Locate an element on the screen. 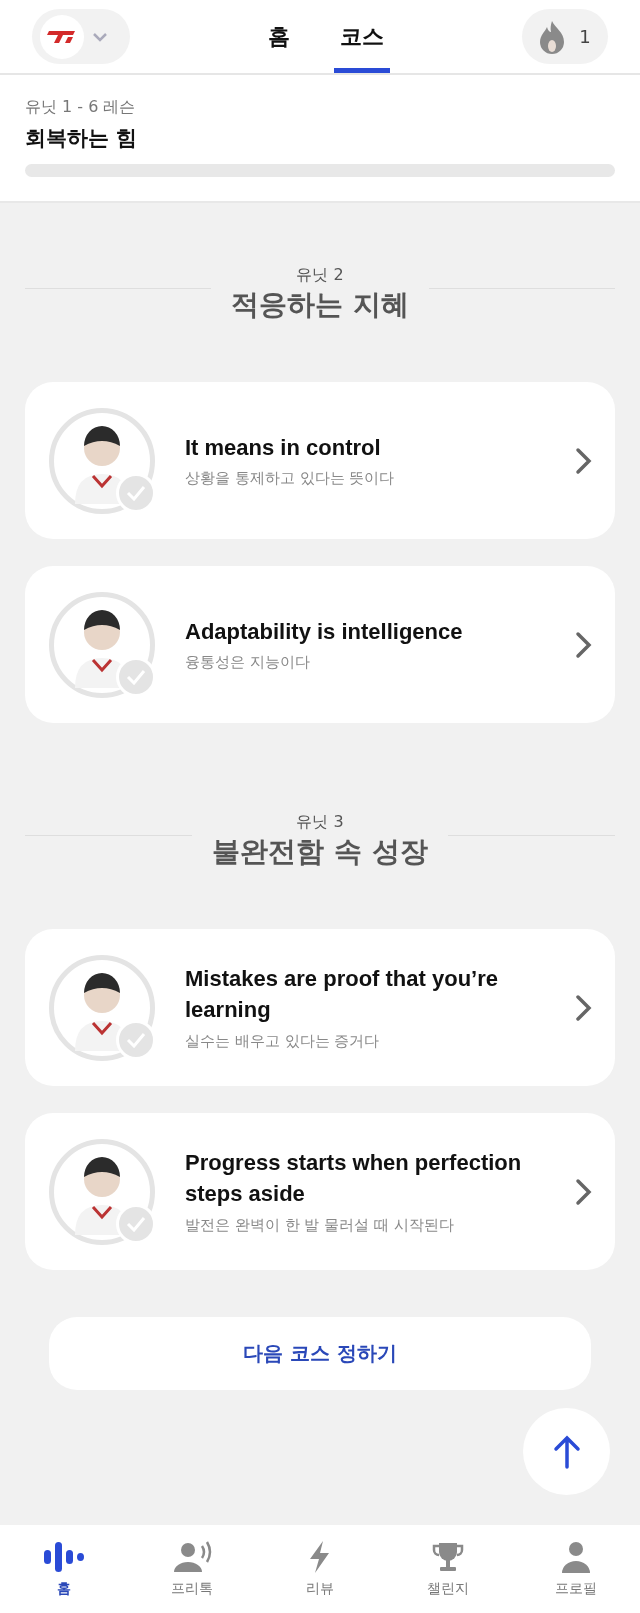  chevron-down-icon is located at coordinates (100, 36).